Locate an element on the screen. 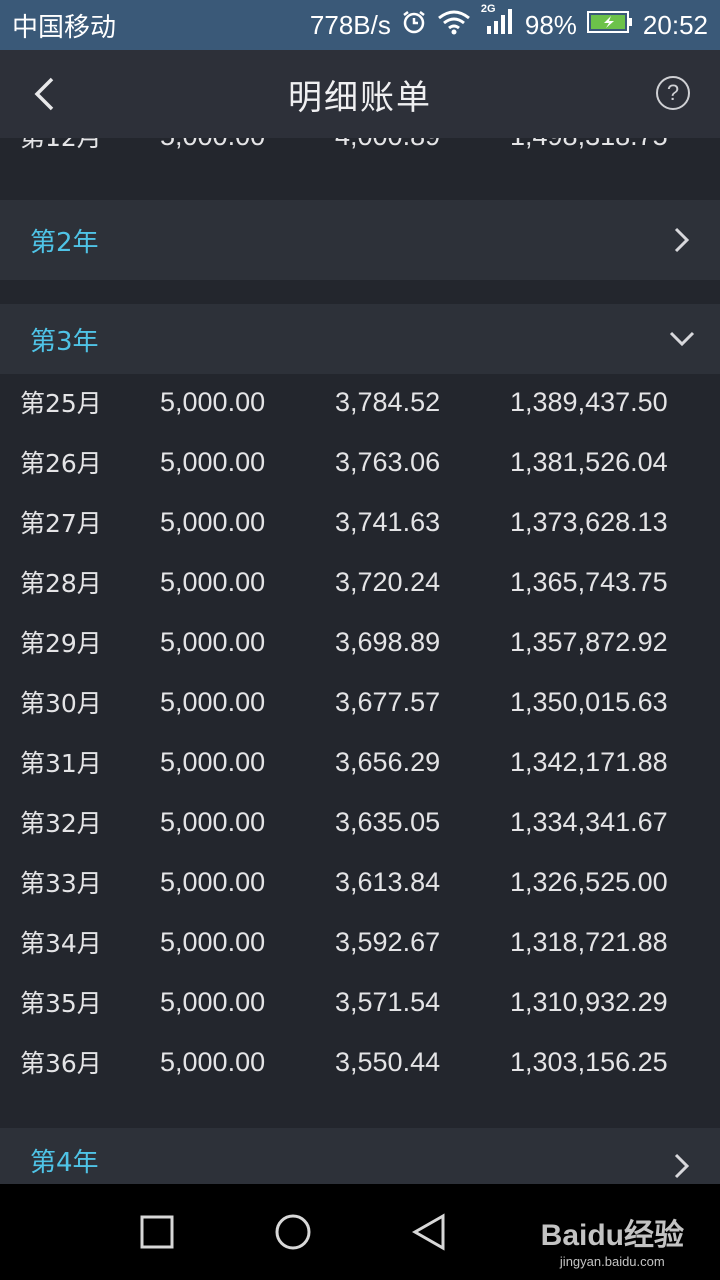 Image resolution: width=720 pixels, height=1280 pixels. month-cell: 第31月 is located at coordinates (61, 763).